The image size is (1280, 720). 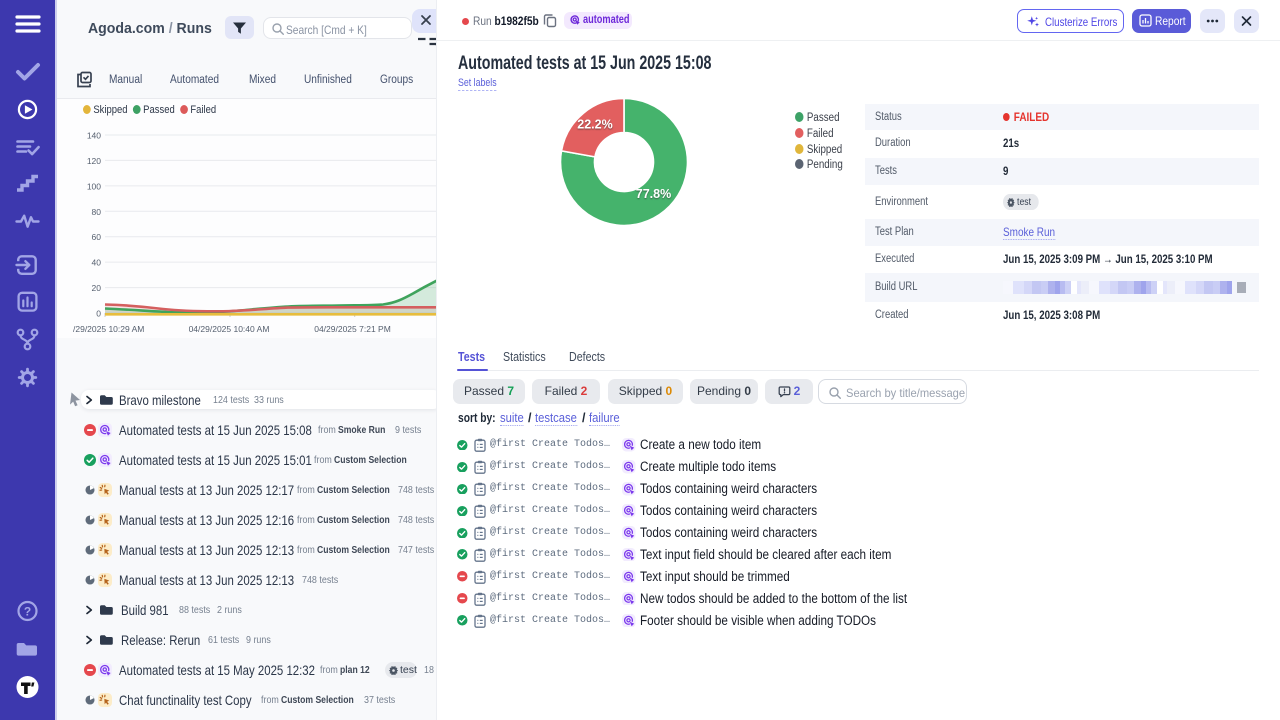 What do you see at coordinates (94, 161) in the screenshot?
I see `svg-text: 120` at bounding box center [94, 161].